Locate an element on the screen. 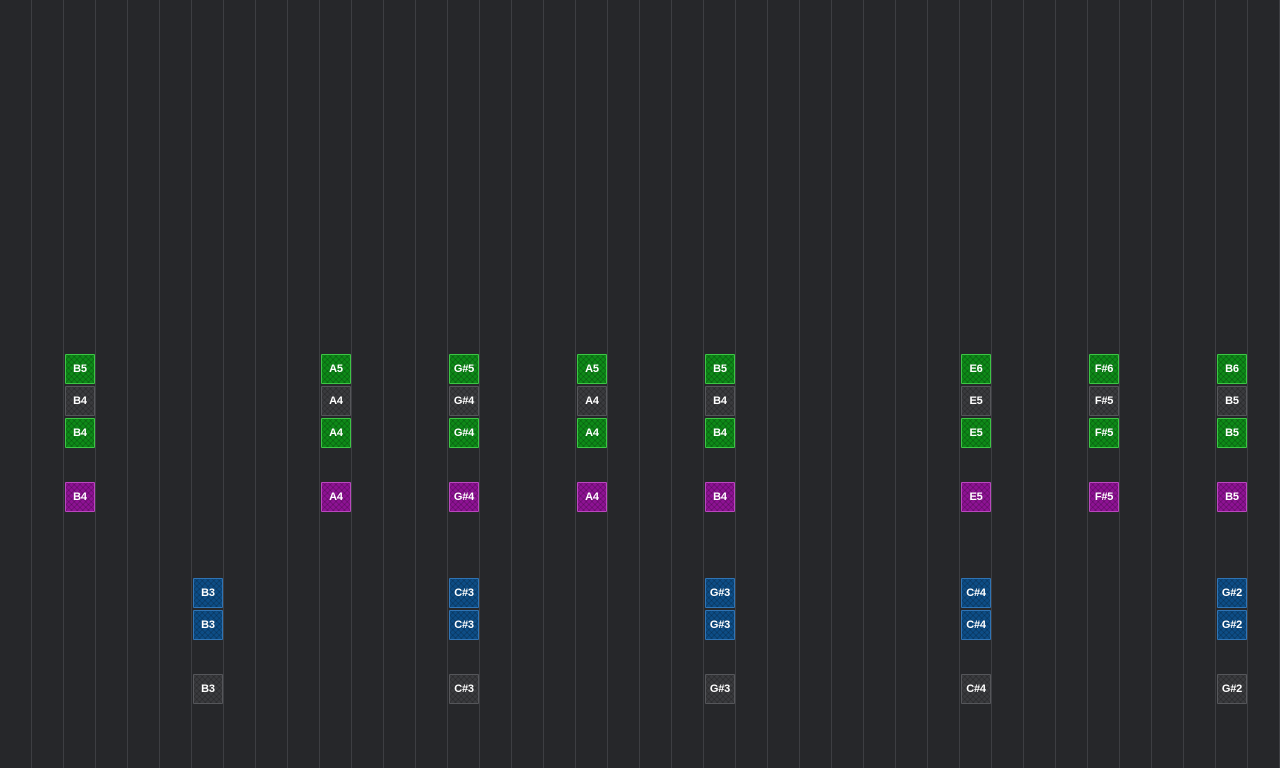  note-block: E6 is located at coordinates (976, 369).